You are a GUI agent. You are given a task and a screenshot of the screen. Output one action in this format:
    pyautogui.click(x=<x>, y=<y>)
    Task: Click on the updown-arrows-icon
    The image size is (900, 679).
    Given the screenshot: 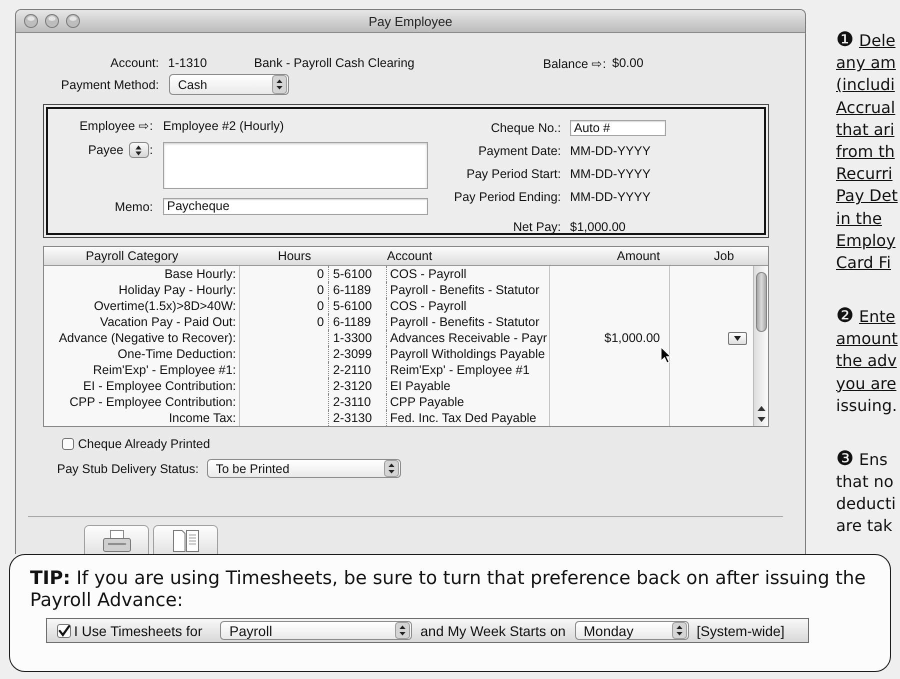 What is the action you would take?
    pyautogui.click(x=138, y=150)
    